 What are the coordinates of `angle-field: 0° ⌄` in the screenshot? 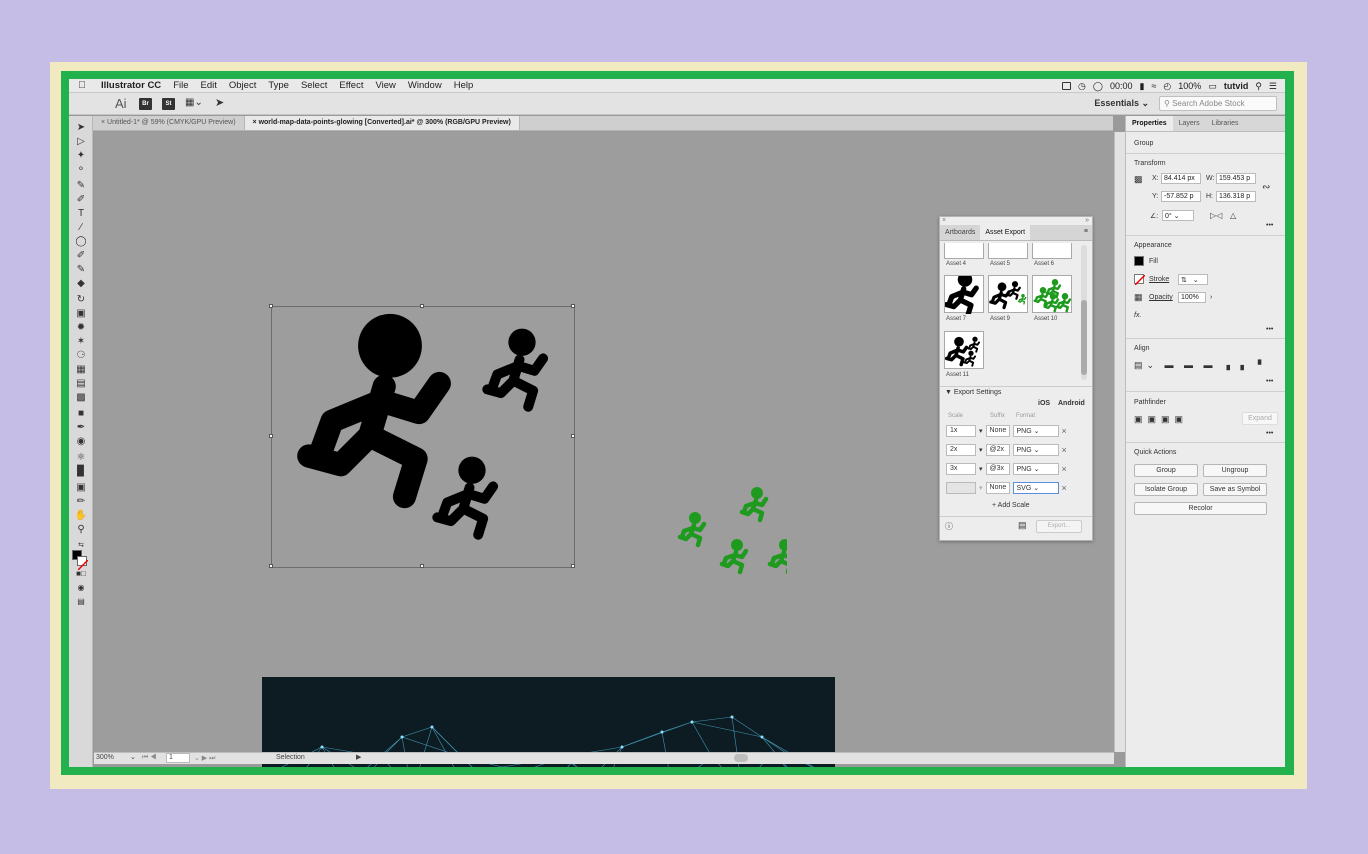 It's located at (1178, 215).